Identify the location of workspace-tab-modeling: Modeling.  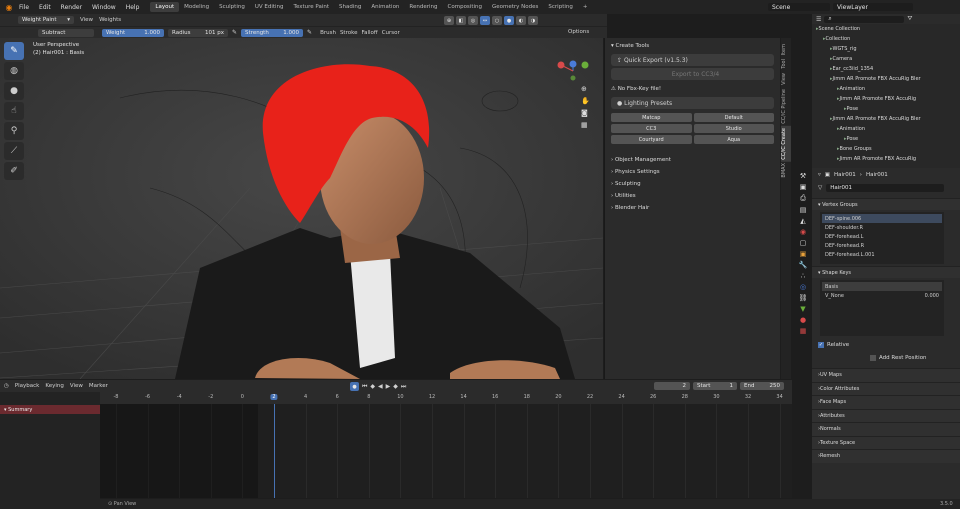
(196, 7).